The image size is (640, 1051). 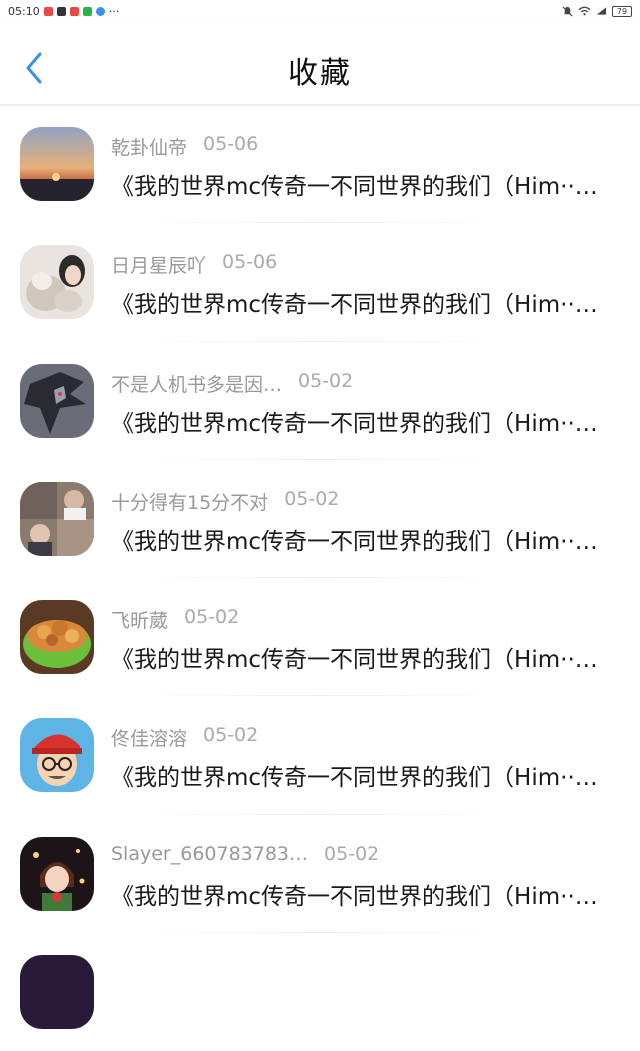 What do you see at coordinates (87, 11) in the screenshot?
I see `wechat-notification-icon` at bounding box center [87, 11].